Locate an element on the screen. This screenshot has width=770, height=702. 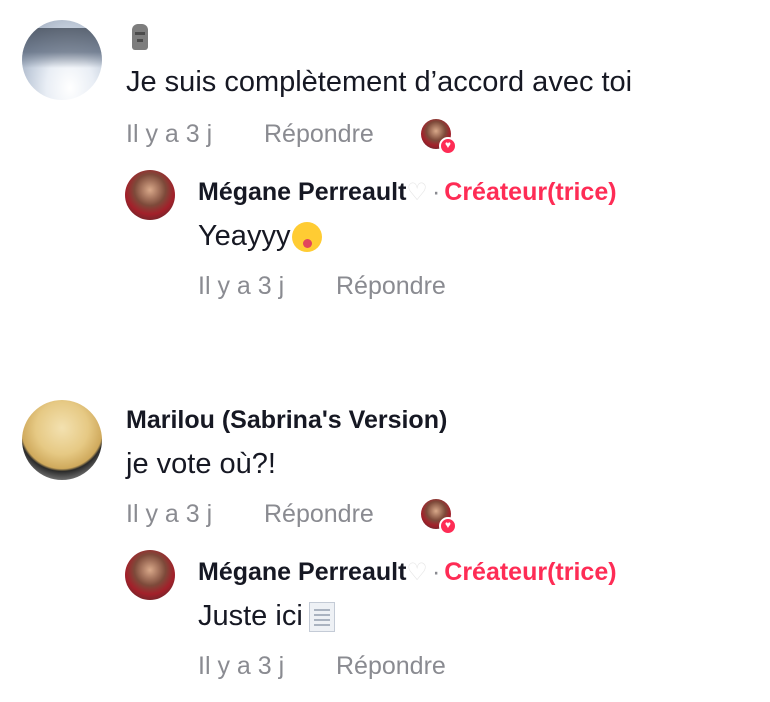
reply-text: Yeayyy is located at coordinates (260, 236).